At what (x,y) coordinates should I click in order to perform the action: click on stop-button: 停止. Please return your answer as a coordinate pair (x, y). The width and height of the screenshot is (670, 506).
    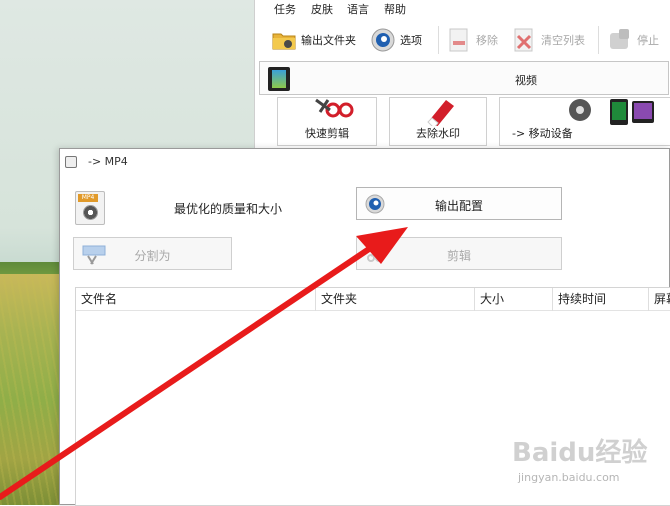
    Looking at the image, I should click on (633, 40).